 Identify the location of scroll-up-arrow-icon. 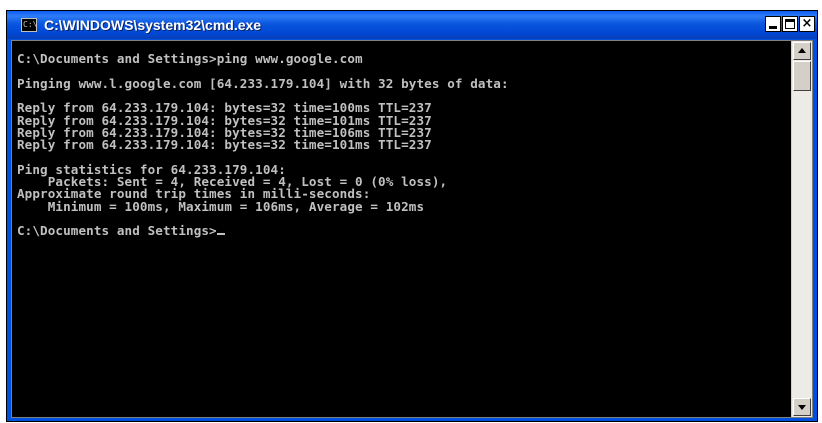
(802, 50).